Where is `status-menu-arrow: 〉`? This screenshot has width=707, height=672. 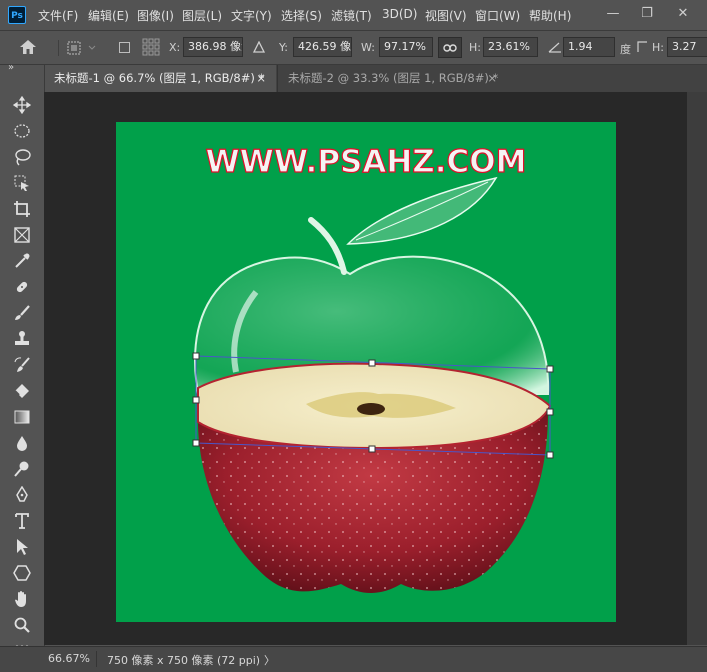 status-menu-arrow: 〉 is located at coordinates (269, 660).